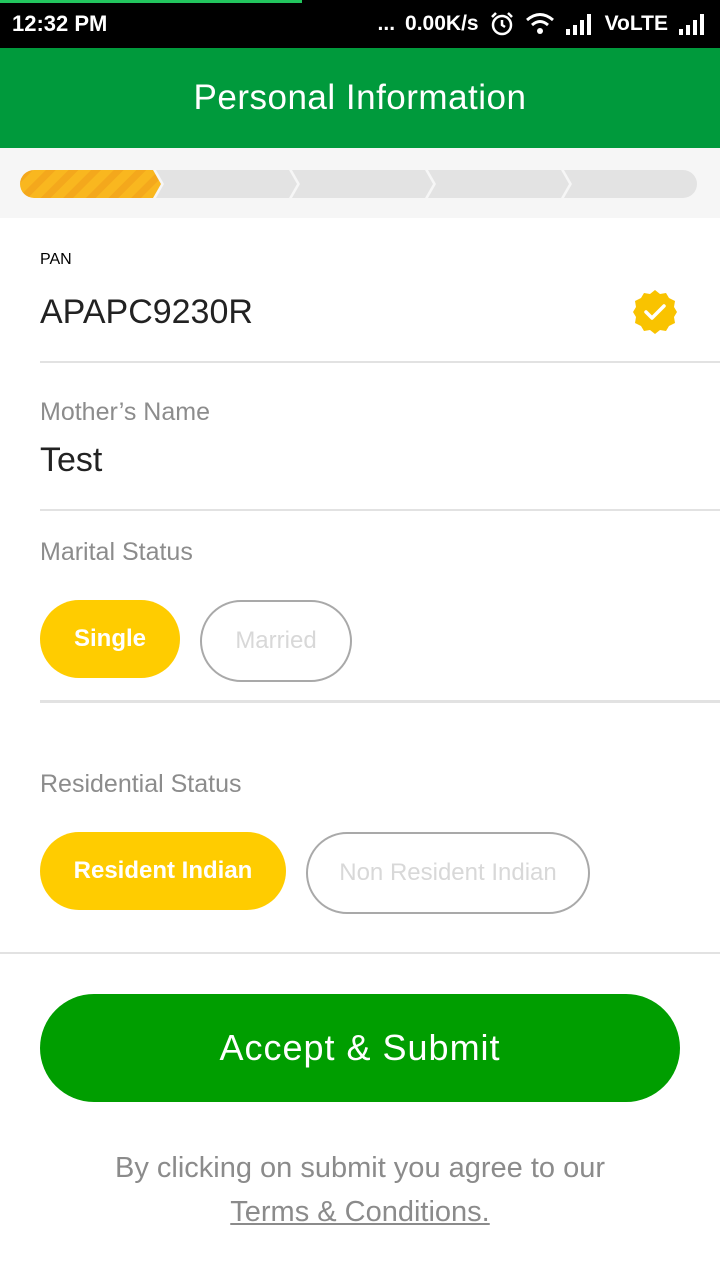  I want to click on network-speed: 0.00K/s, so click(442, 23).